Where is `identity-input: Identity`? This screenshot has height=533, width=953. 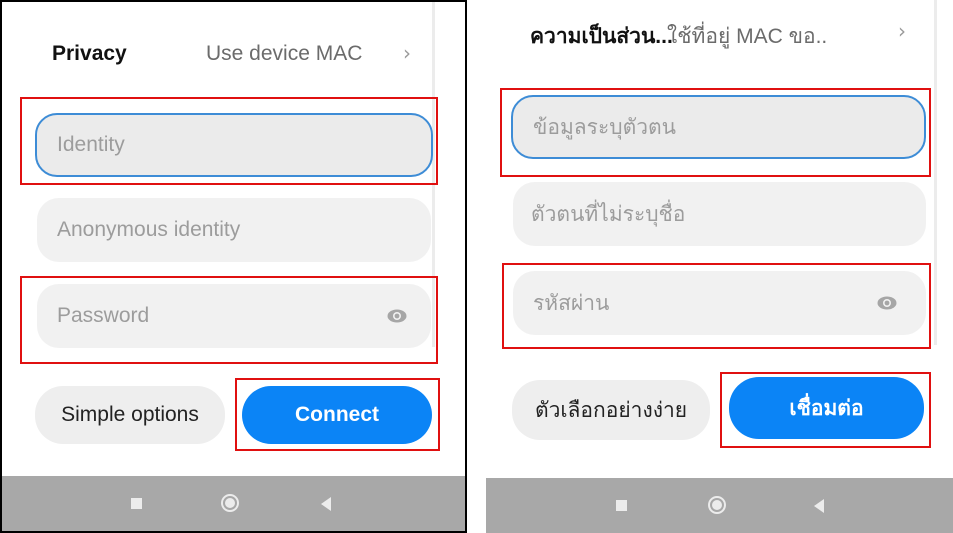 identity-input: Identity is located at coordinates (234, 145).